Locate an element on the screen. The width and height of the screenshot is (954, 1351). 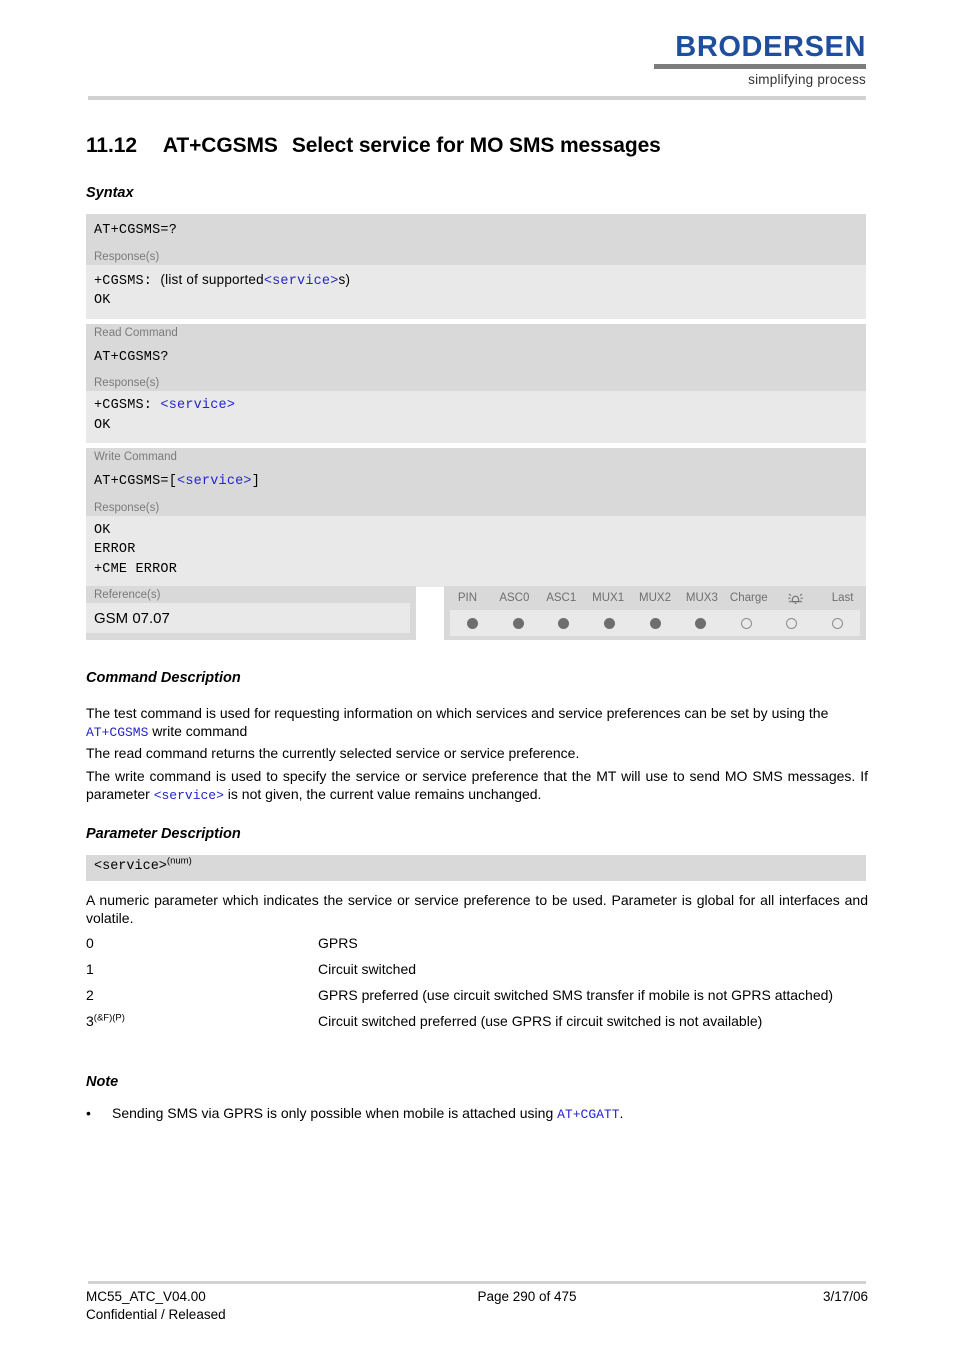
attr-col-asc0: ASC0 is located at coordinates (514, 598).